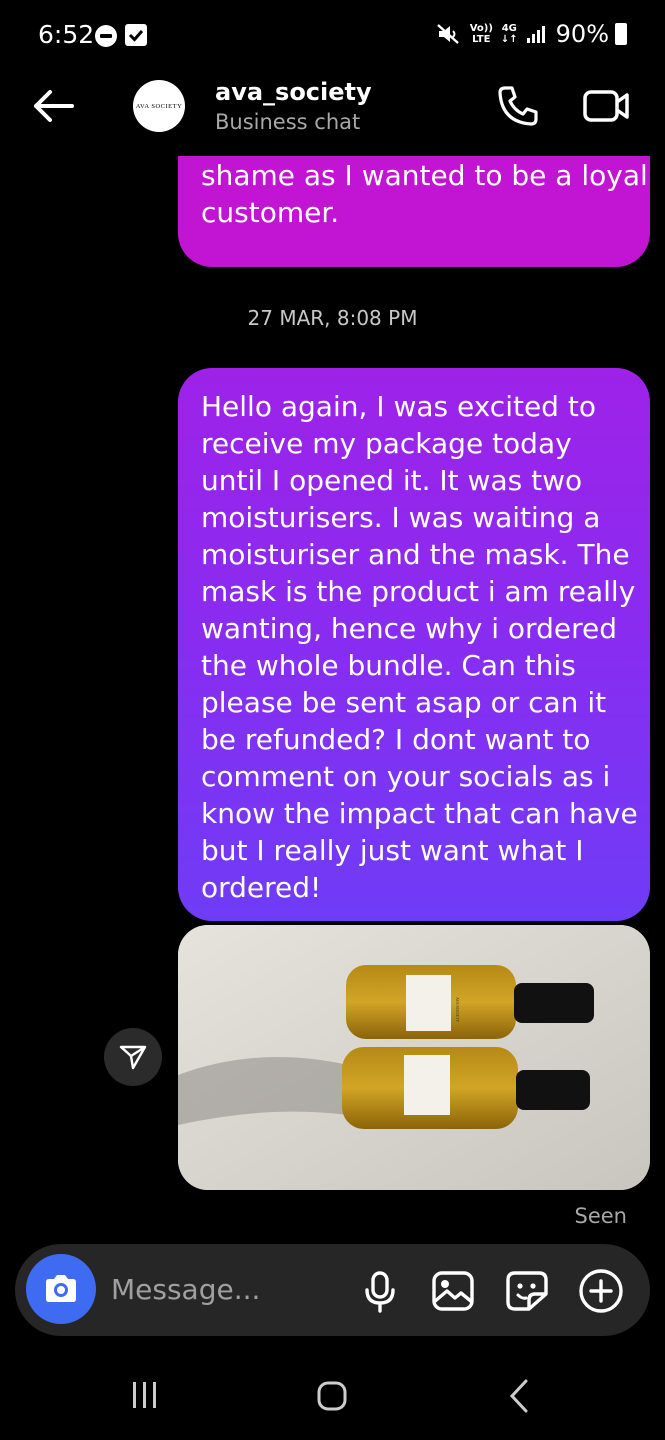 Image resolution: width=665 pixels, height=1440 pixels. Describe the element at coordinates (447, 34) in the screenshot. I see `mute-icon` at that location.